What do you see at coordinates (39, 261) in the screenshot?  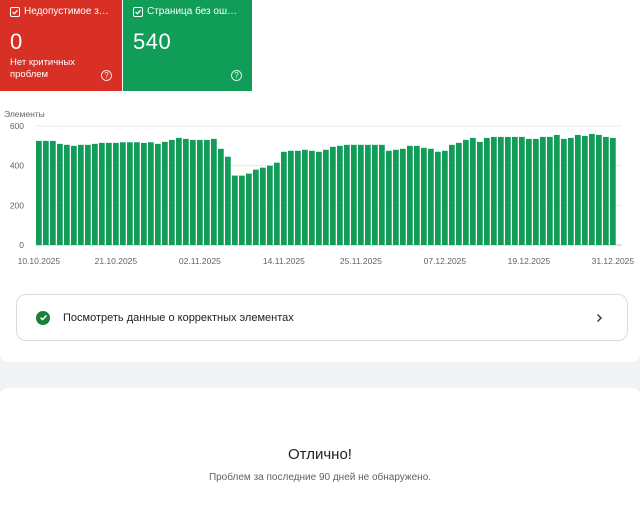 I see `x-tick-label: 10.10.2025` at bounding box center [39, 261].